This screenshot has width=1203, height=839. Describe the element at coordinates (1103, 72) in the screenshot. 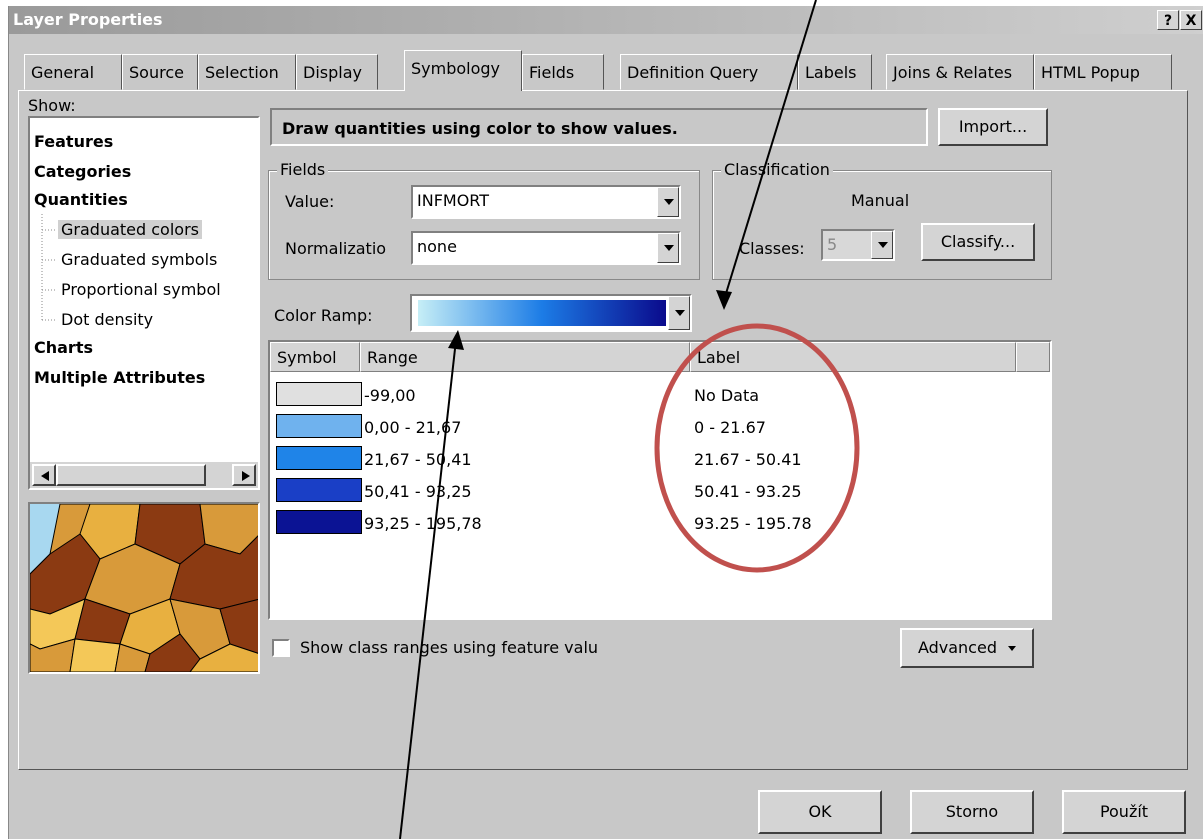

I see `tab-html-popup: HTML Popup` at that location.